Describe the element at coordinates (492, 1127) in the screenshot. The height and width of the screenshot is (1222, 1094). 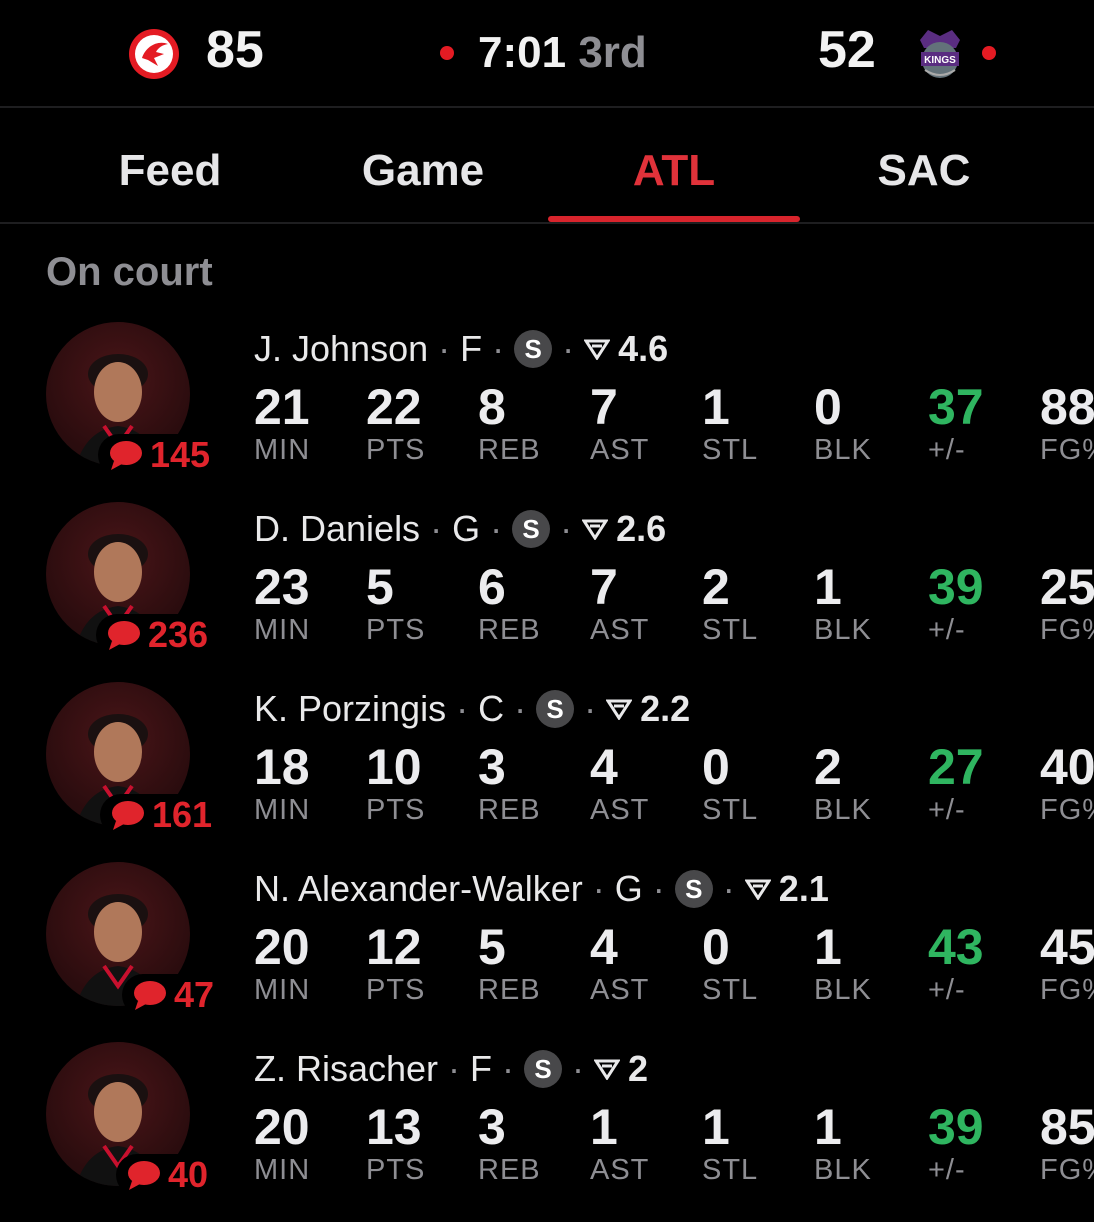
I see `stat-reb-value: 3` at that location.